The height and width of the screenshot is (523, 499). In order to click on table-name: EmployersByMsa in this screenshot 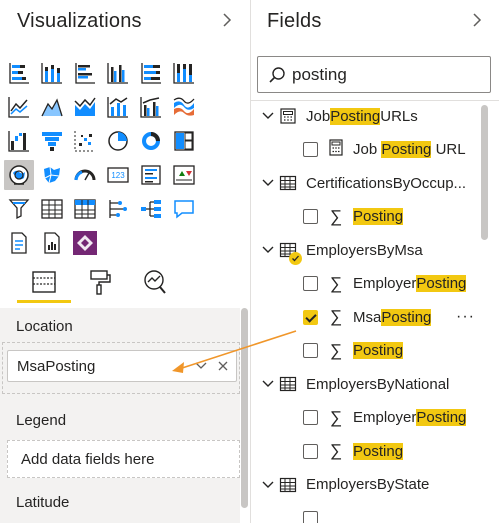, I will do `click(364, 250)`.